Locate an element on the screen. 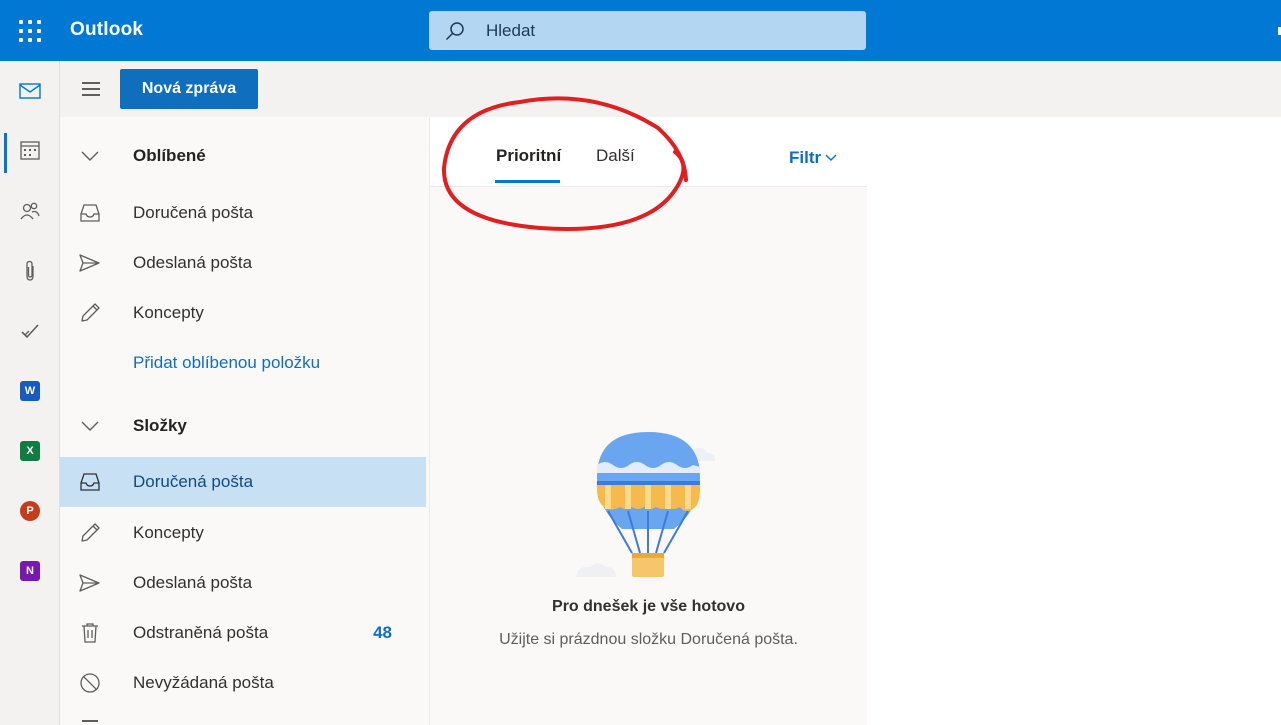  app-title: Outlook is located at coordinates (106, 30).